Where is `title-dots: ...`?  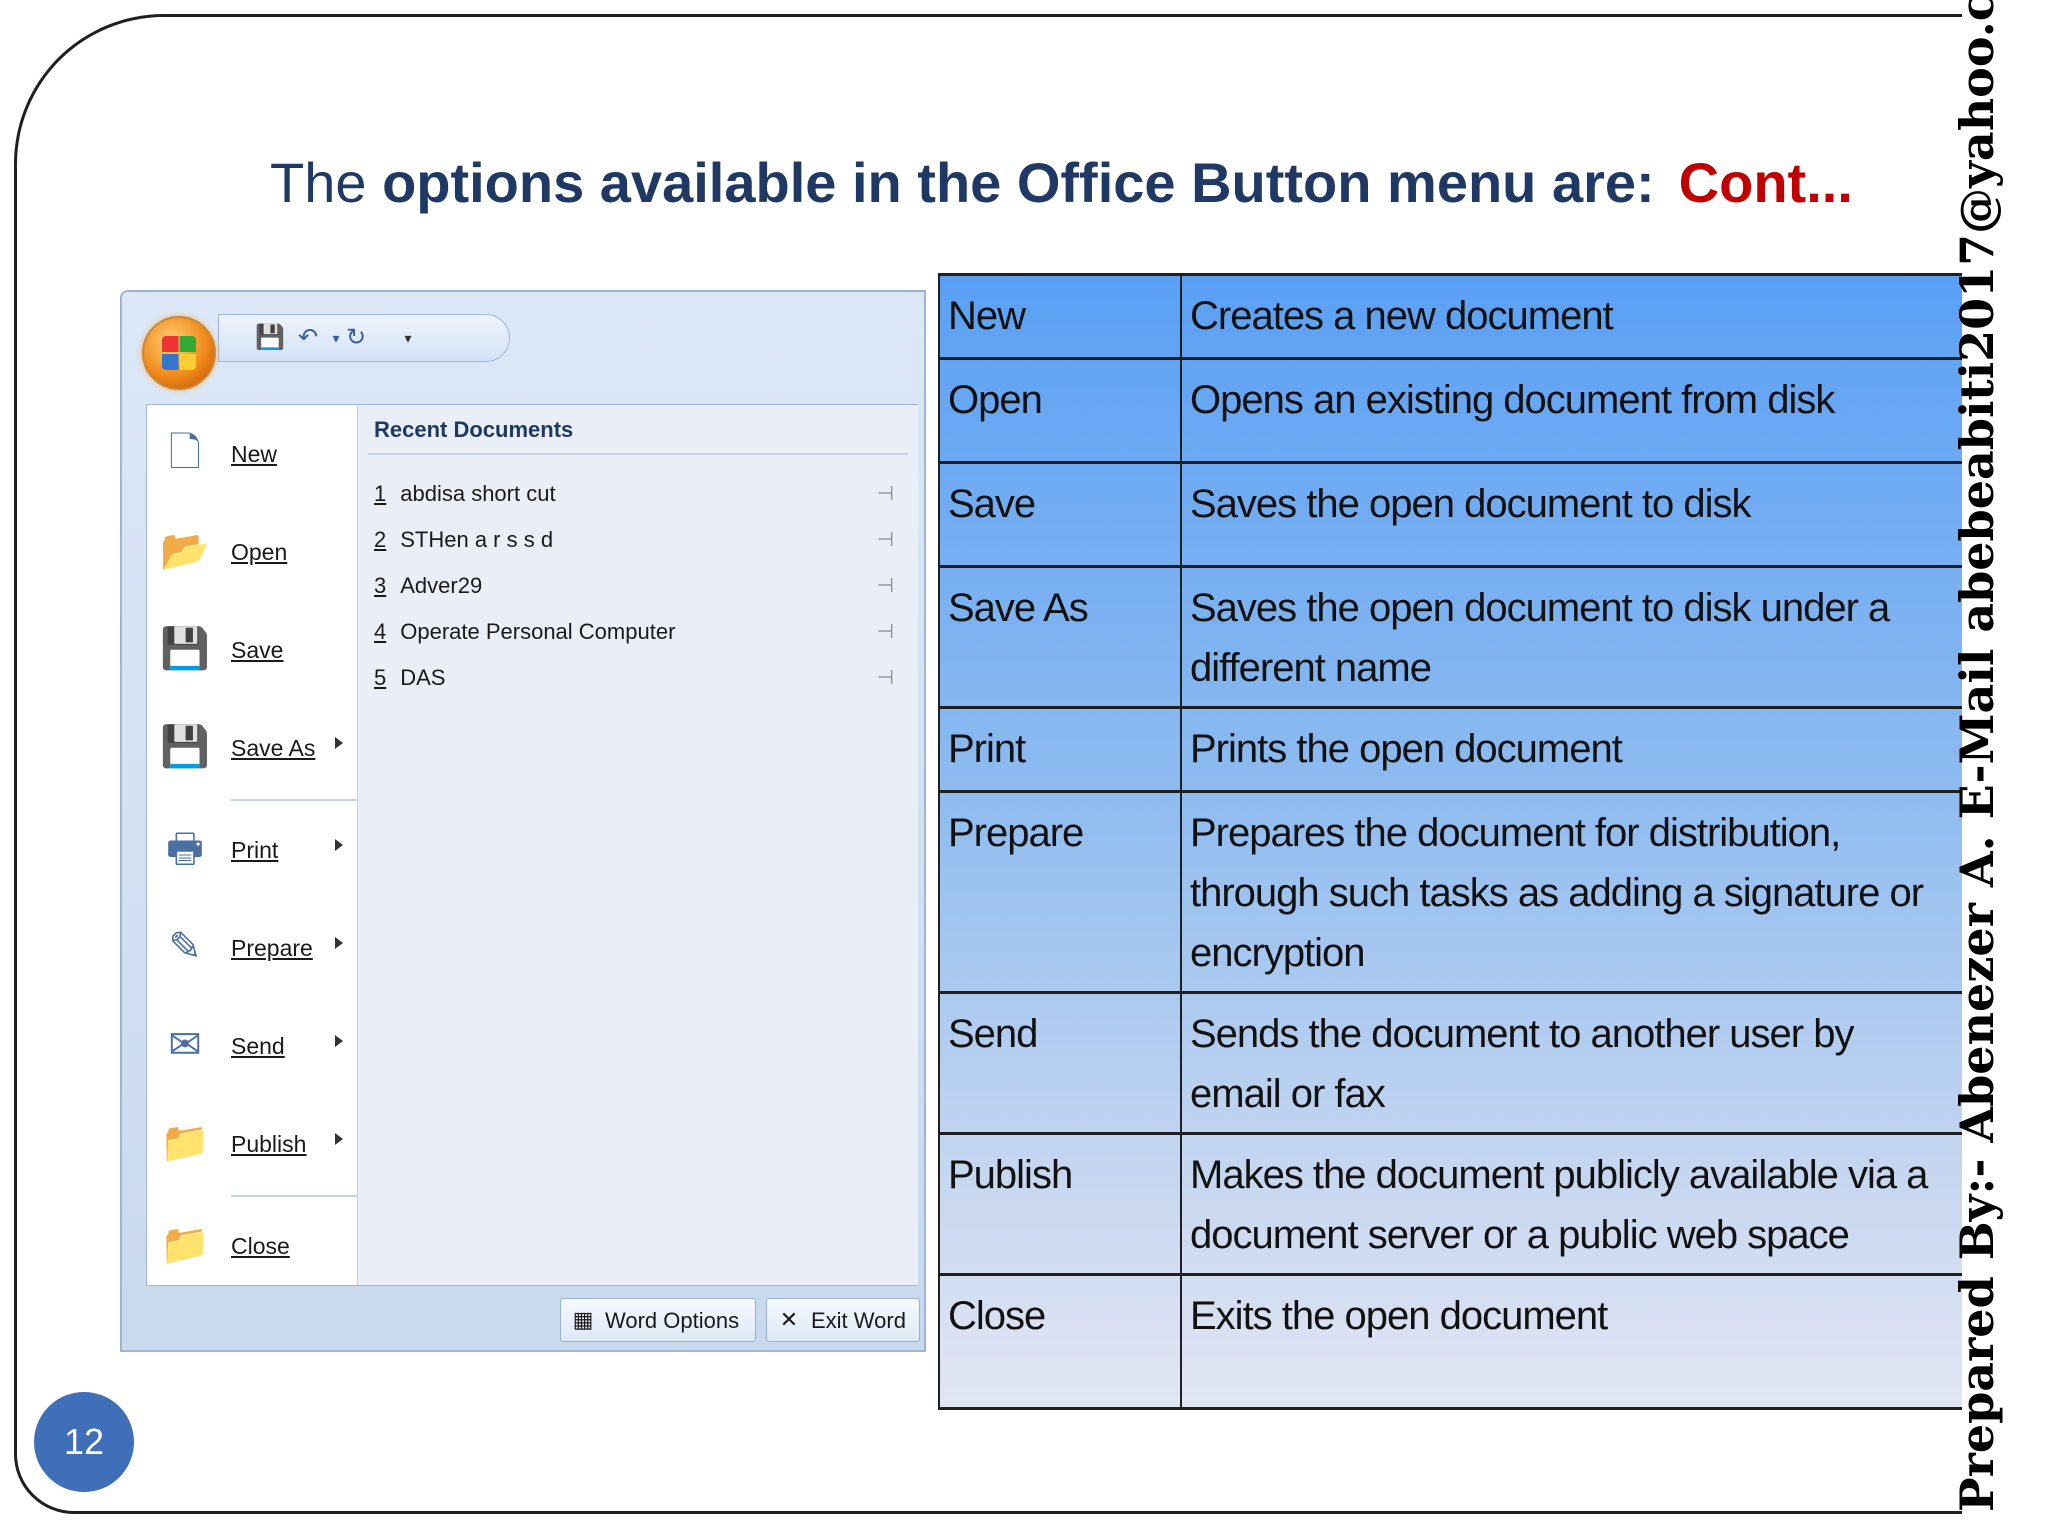
title-dots: ... is located at coordinates (1829, 182).